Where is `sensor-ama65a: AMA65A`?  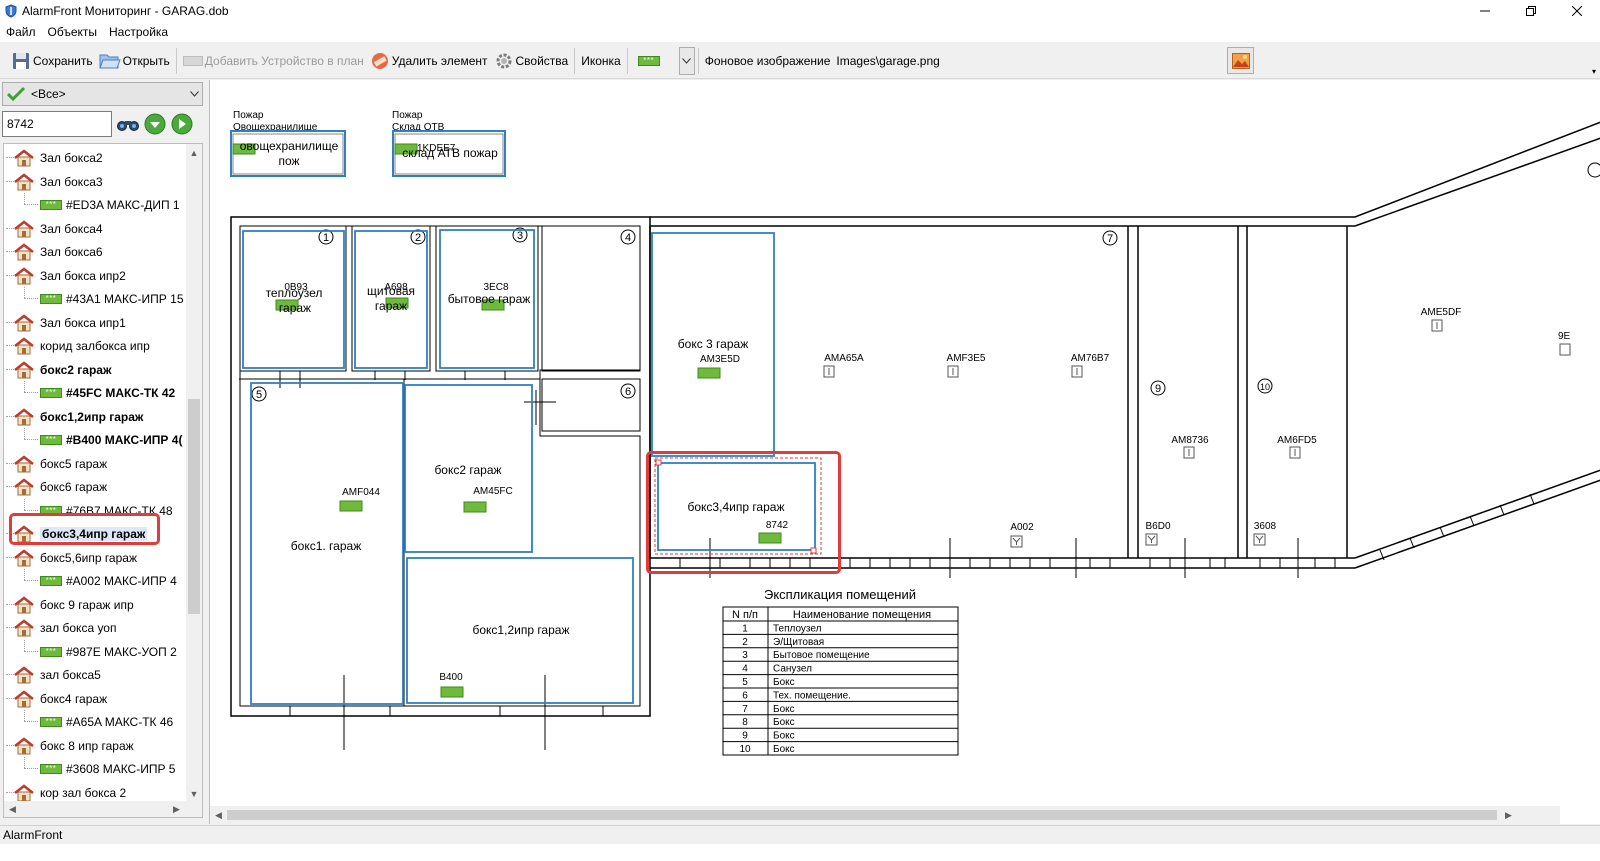 sensor-ama65a: AMA65A is located at coordinates (843, 365).